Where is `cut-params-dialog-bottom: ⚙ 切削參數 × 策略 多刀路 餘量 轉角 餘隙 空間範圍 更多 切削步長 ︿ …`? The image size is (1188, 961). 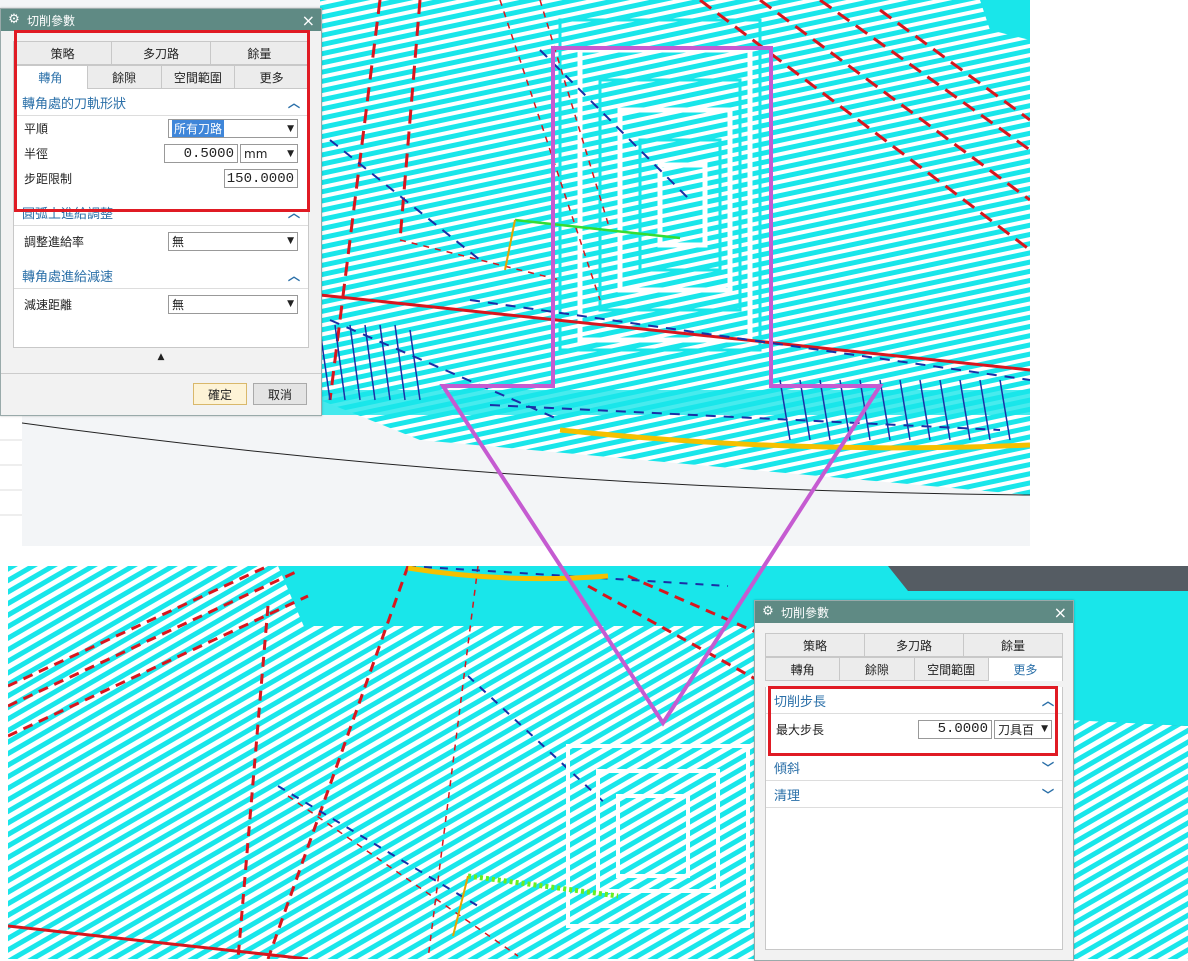
cut-params-dialog-bottom: ⚙ 切削參數 × 策略 多刀路 餘量 轉角 餘隙 空間範圍 更多 切削步長 ︿ … is located at coordinates (914, 780).